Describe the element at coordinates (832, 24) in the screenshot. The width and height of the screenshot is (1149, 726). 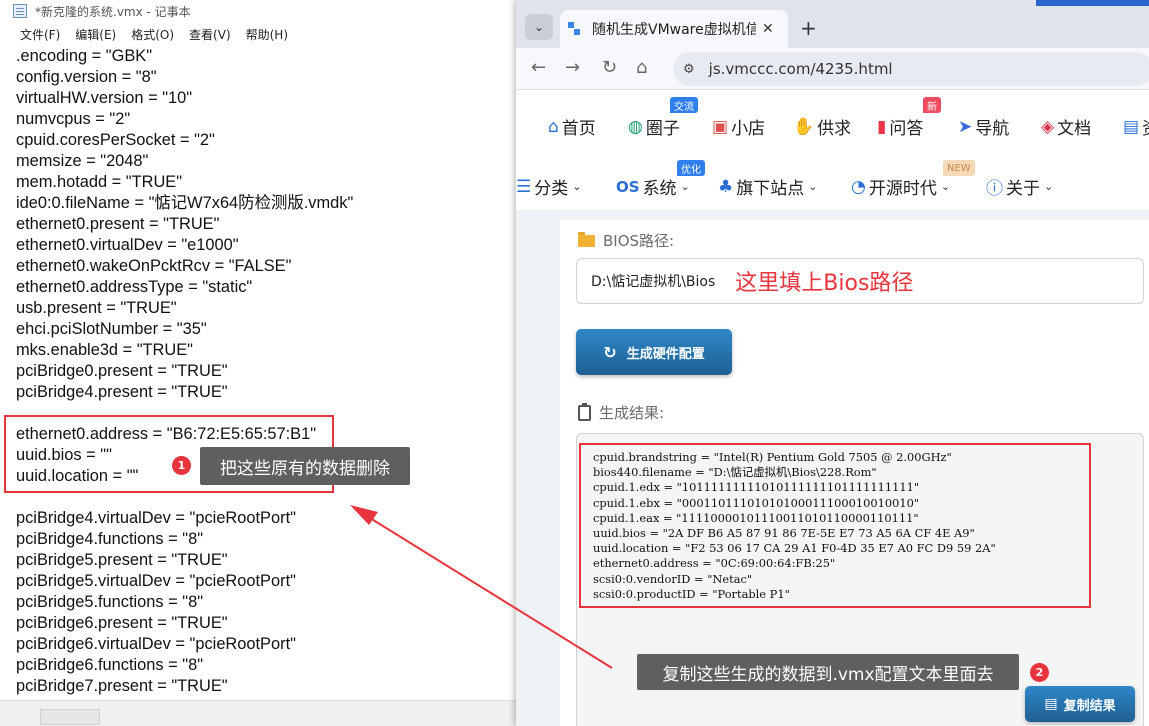
I see `browser-tabstrip: ⌄ 随机生成VMware虚拟机信息 – ✕ +` at that location.